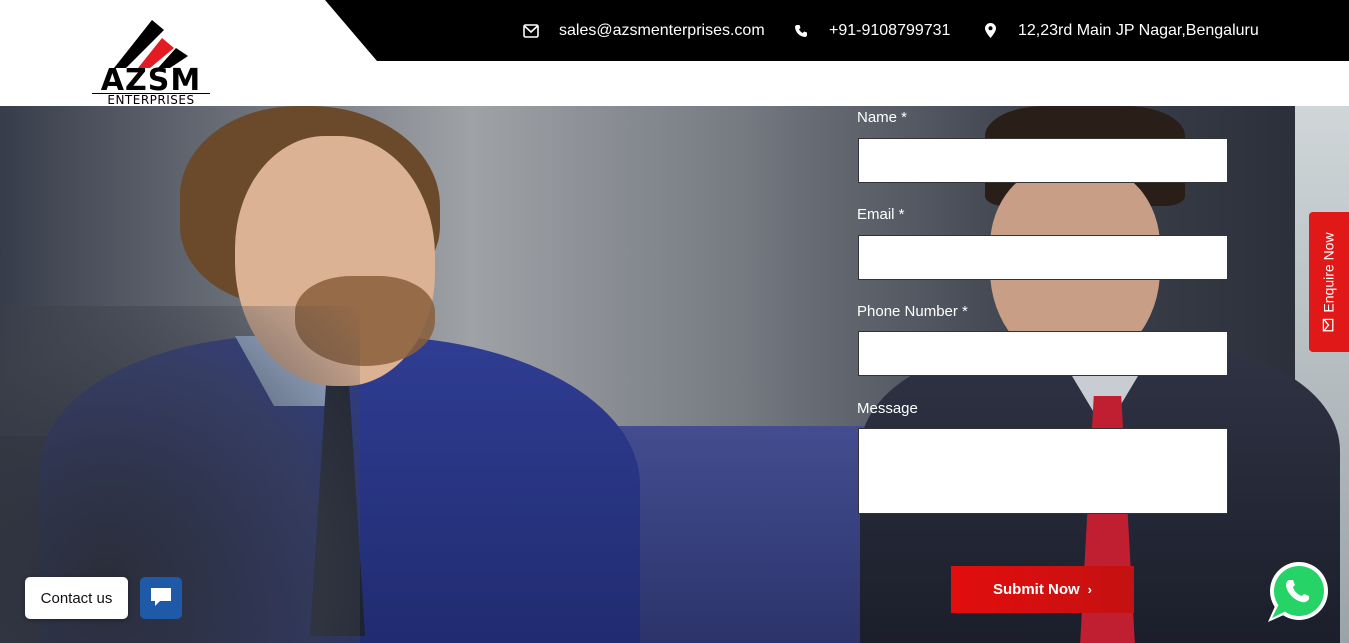 The image size is (1349, 643). I want to click on chat-button, so click(161, 598).